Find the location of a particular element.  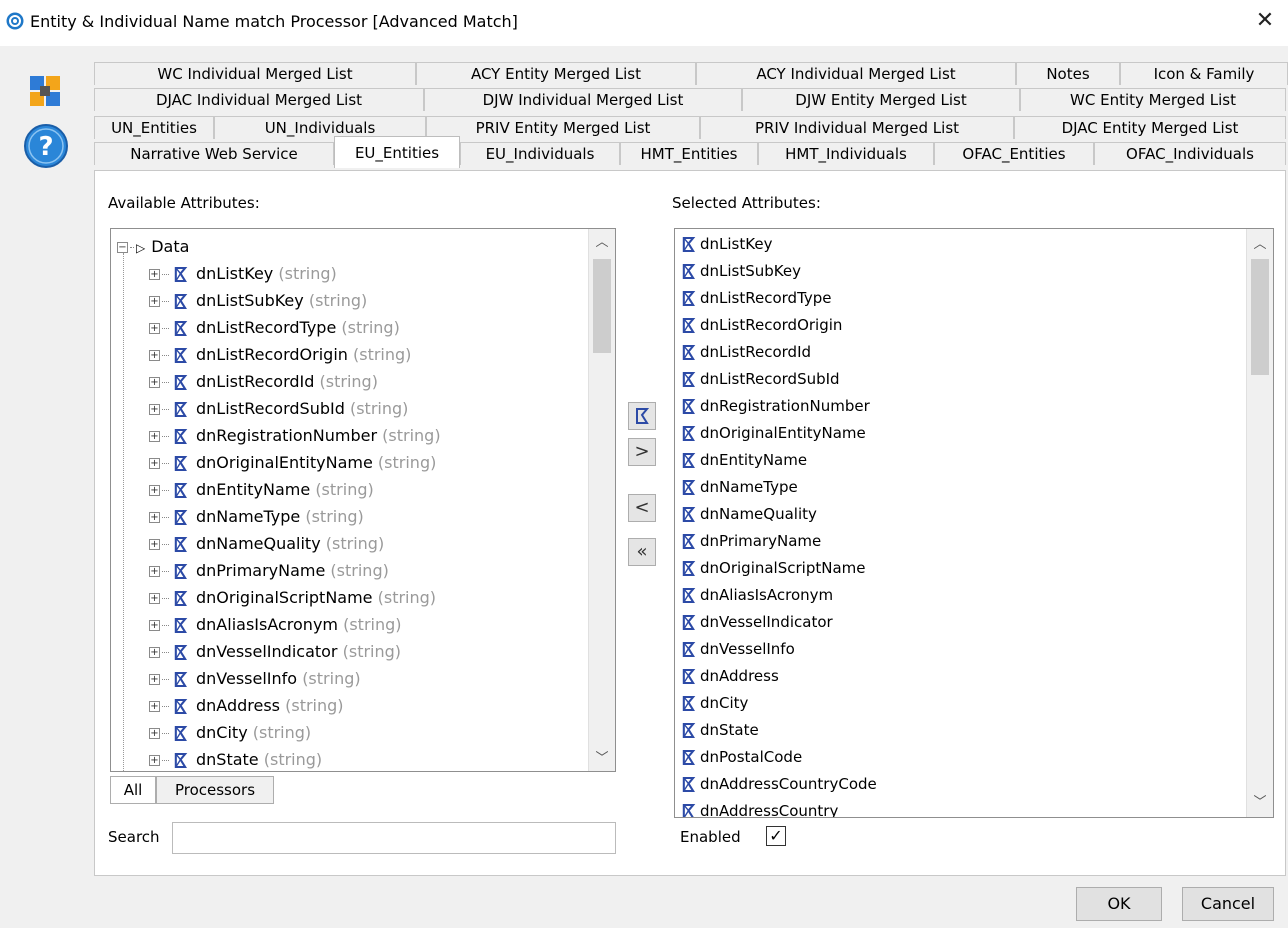

tree-item: + dnOriginalEntityName (string) is located at coordinates (292, 462).